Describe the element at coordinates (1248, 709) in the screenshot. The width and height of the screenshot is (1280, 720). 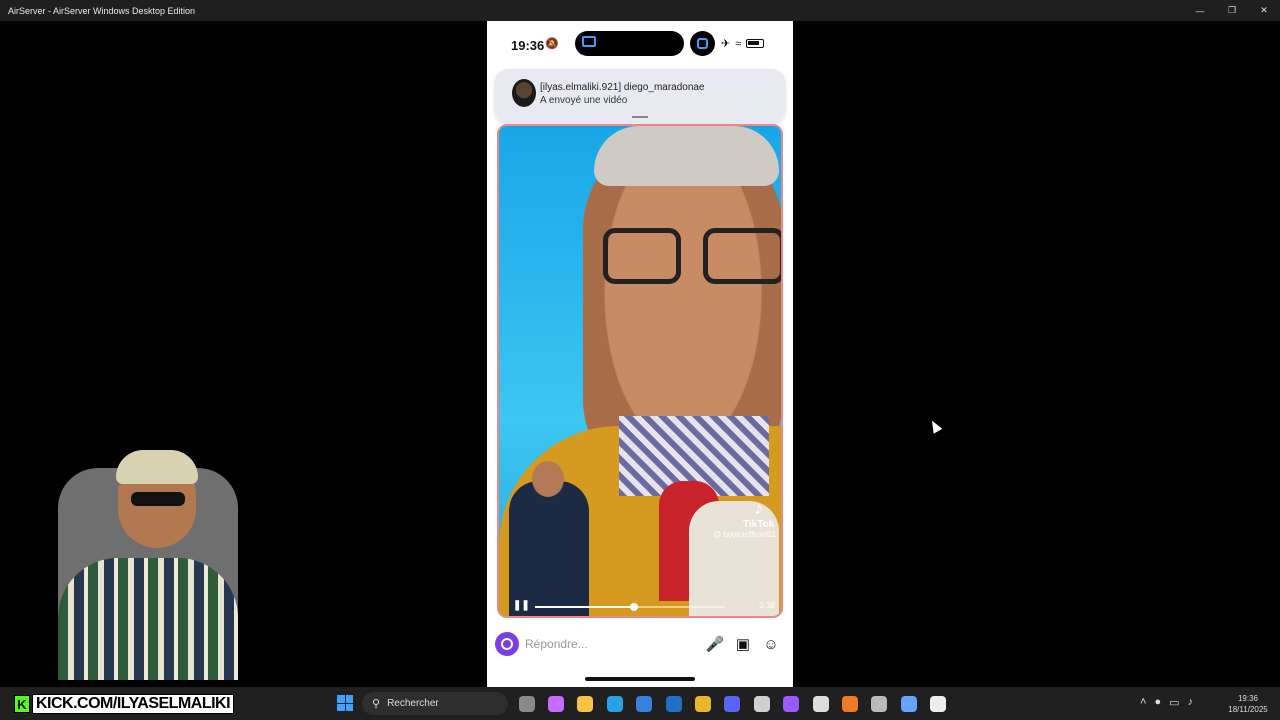
I see `taskbar-date: 18/11/2025` at that location.